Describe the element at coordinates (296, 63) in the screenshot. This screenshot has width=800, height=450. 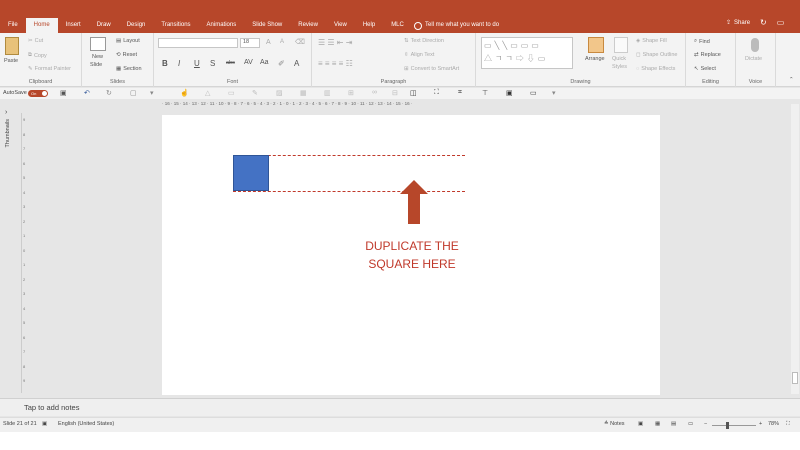
I see `font-color-icon: A` at that location.